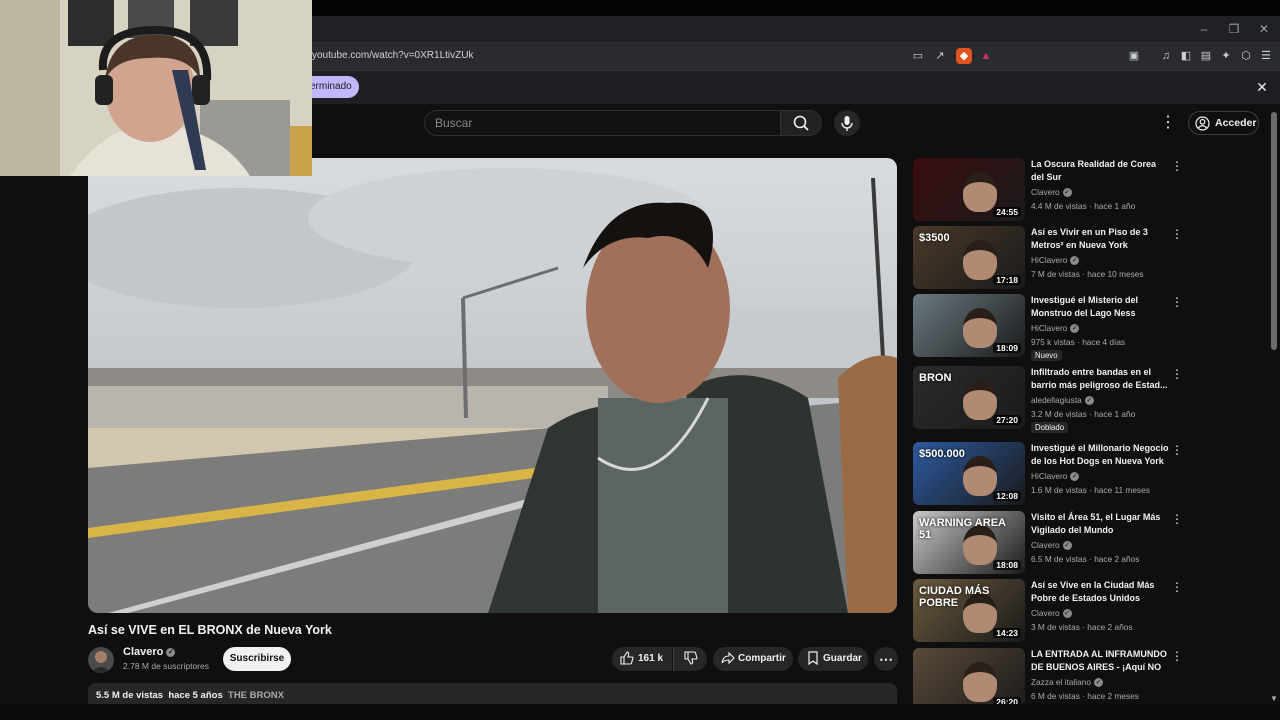  What do you see at coordinates (1223, 123) in the screenshot?
I see `signin-button: Acceder` at bounding box center [1223, 123].